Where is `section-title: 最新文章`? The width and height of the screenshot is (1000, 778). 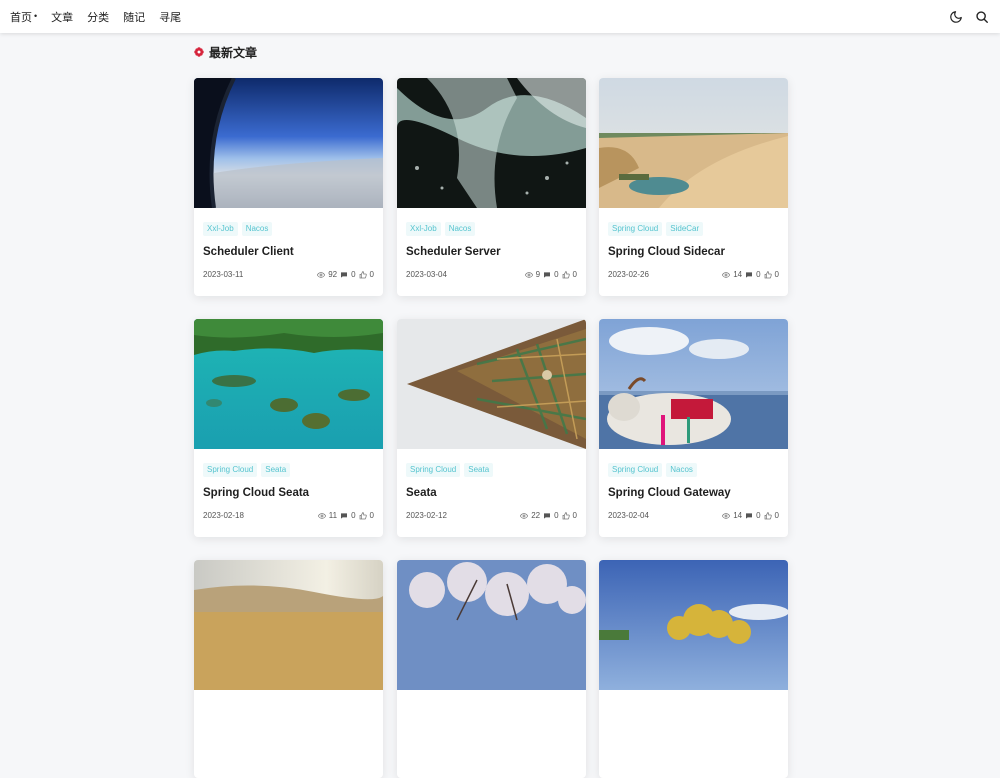 section-title: 最新文章 is located at coordinates (233, 52).